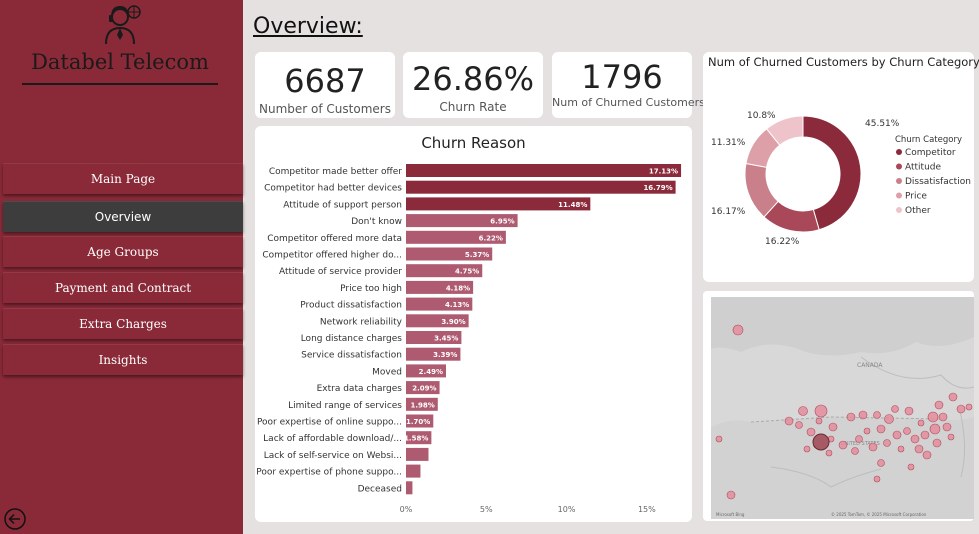 This screenshot has width=979, height=534. I want to click on legend-item: Attitude, so click(923, 168).